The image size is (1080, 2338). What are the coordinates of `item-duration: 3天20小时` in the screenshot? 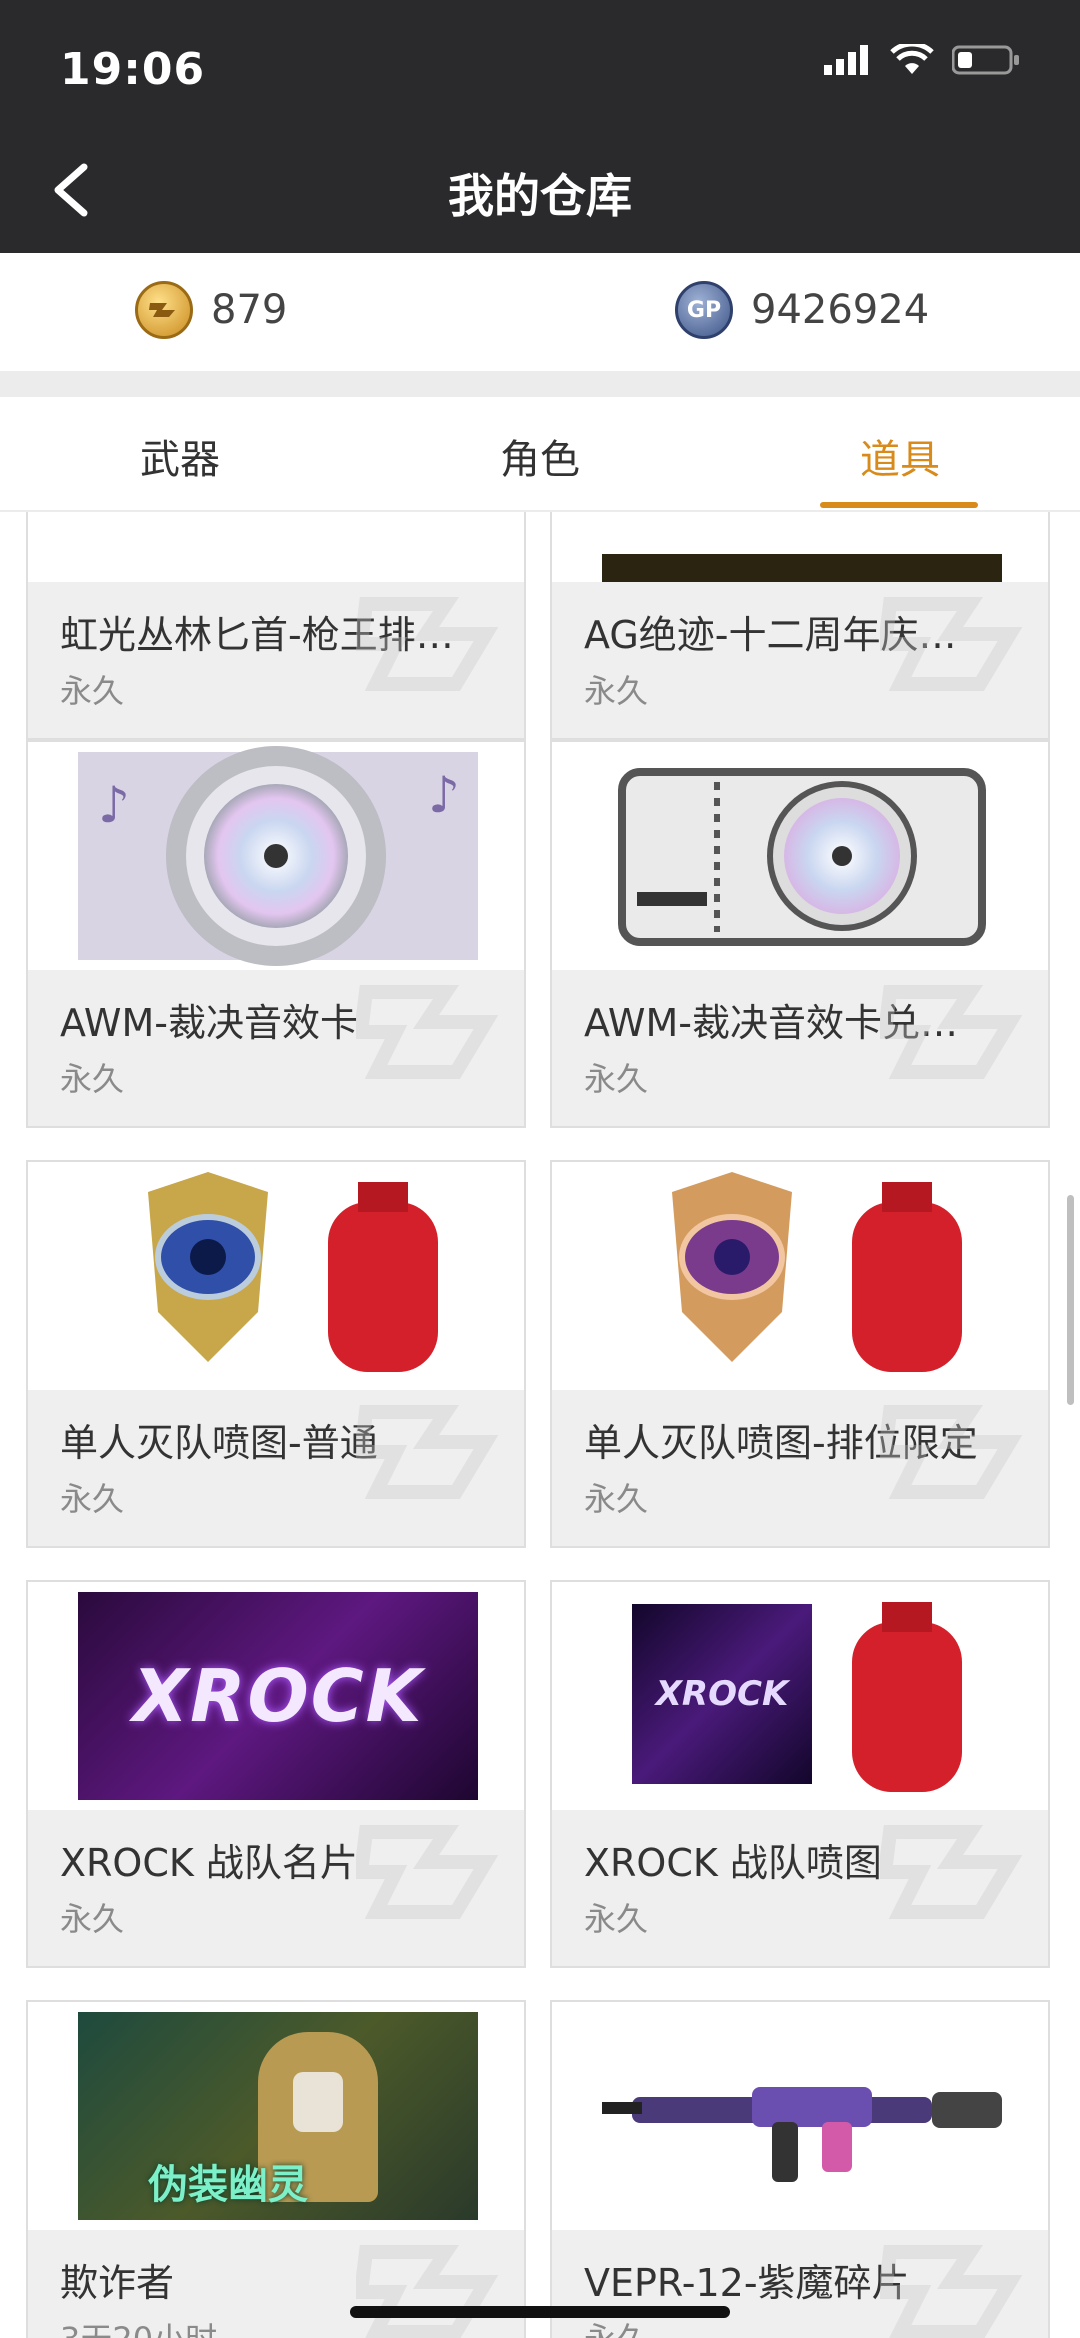 It's located at (138, 2326).